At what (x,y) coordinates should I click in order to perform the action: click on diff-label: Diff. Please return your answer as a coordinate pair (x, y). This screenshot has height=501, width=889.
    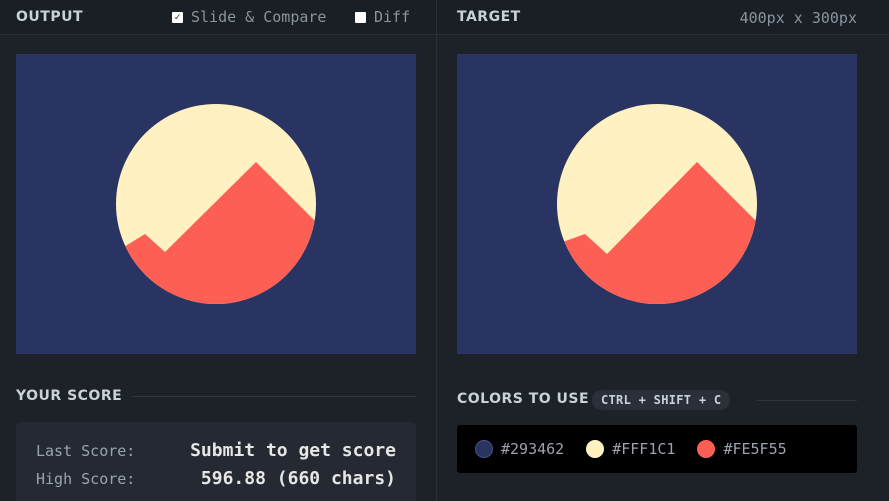
    Looking at the image, I should click on (392, 17).